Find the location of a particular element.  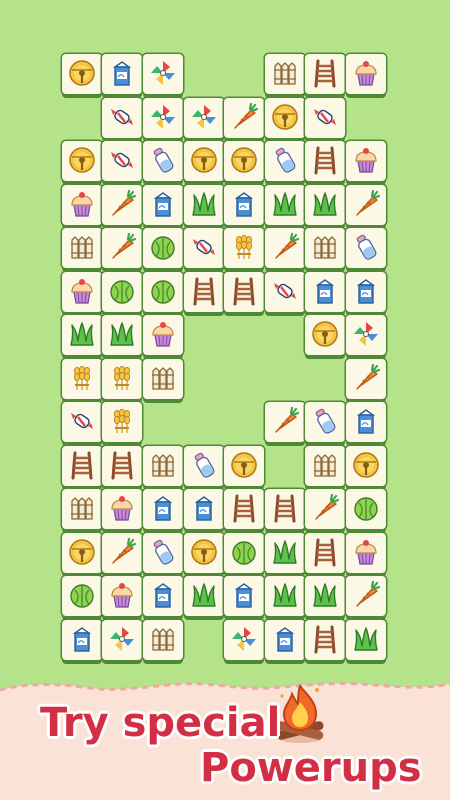

bottle-icon is located at coordinates (325, 421).